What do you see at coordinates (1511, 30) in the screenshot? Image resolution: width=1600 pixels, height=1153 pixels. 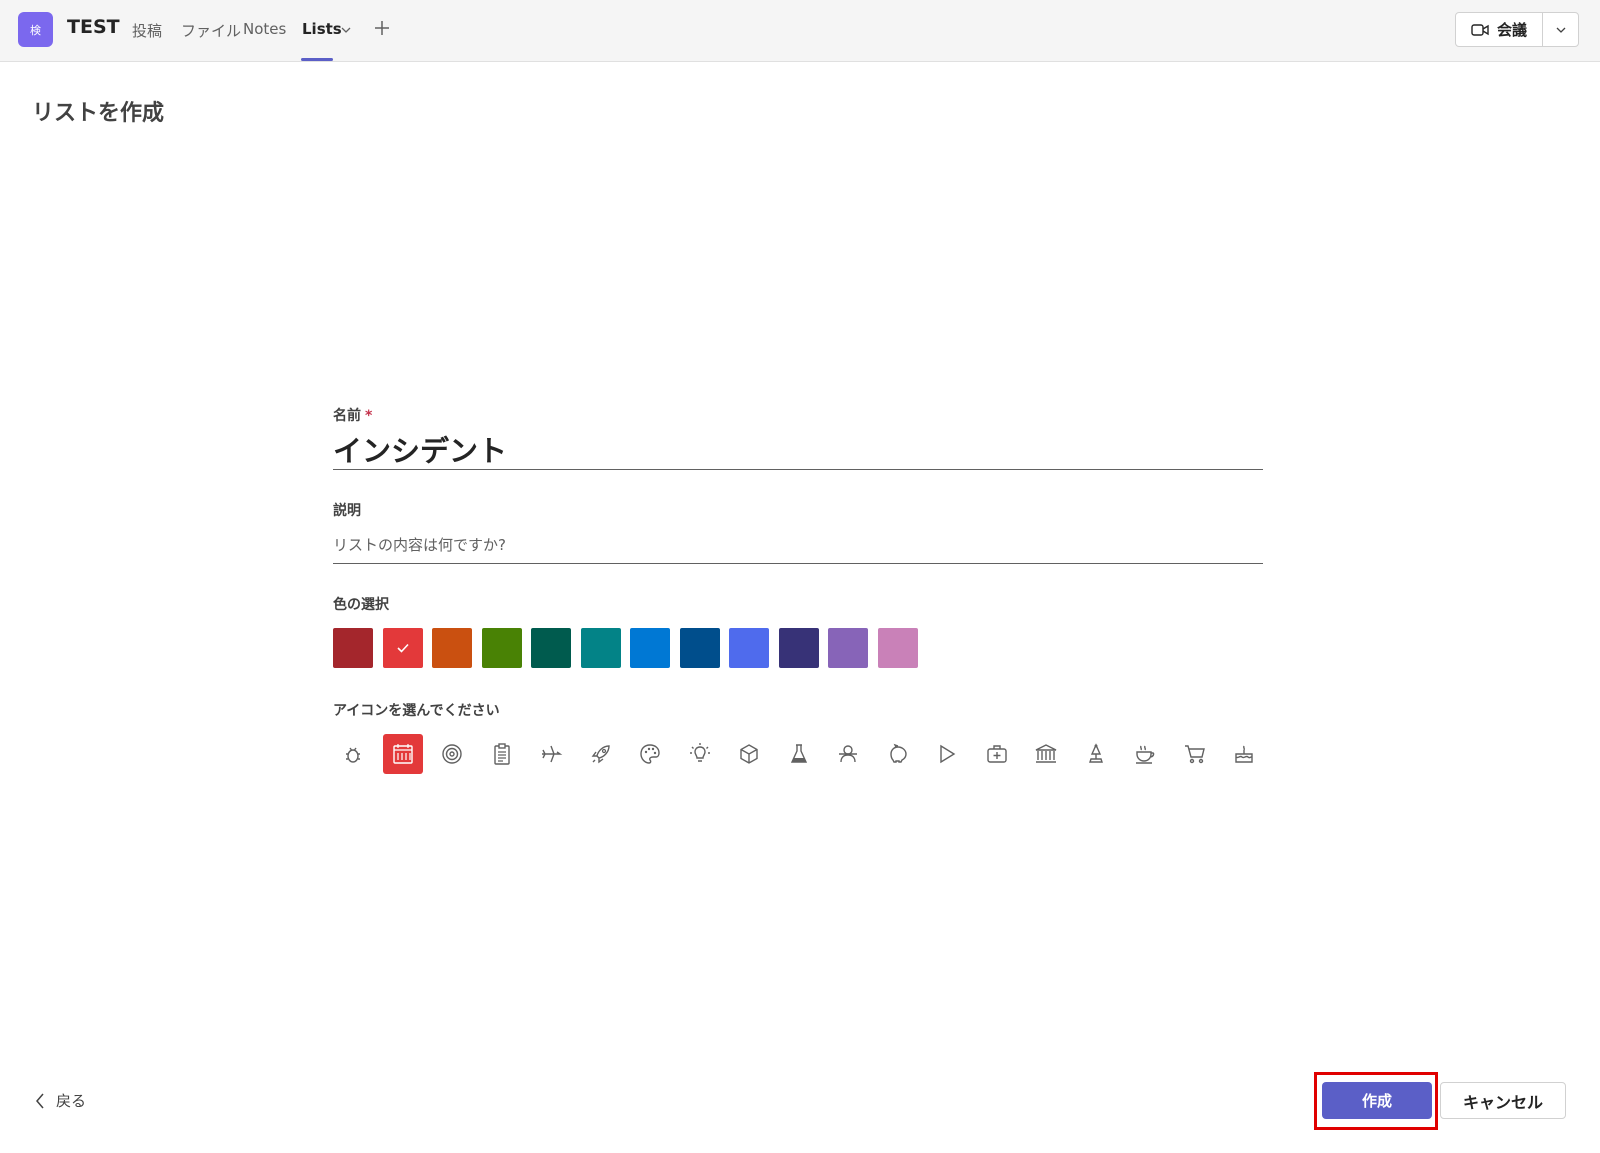 I see `meet-button-label: 会議` at bounding box center [1511, 30].